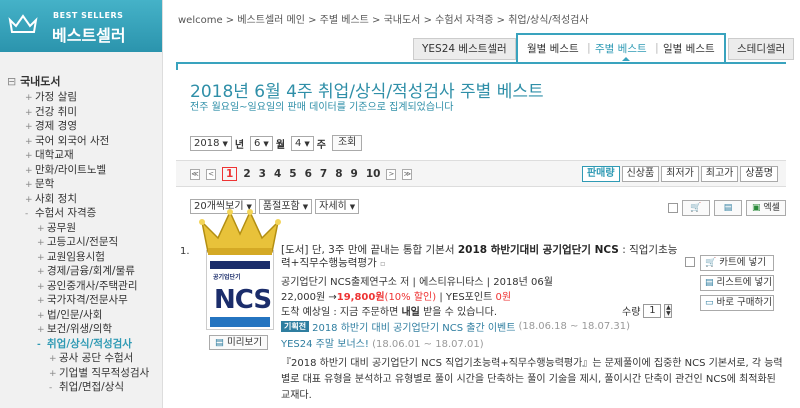 The width and height of the screenshot is (800, 408). What do you see at coordinates (280, 145) in the screenshot?
I see `month-label: 월` at bounding box center [280, 145].